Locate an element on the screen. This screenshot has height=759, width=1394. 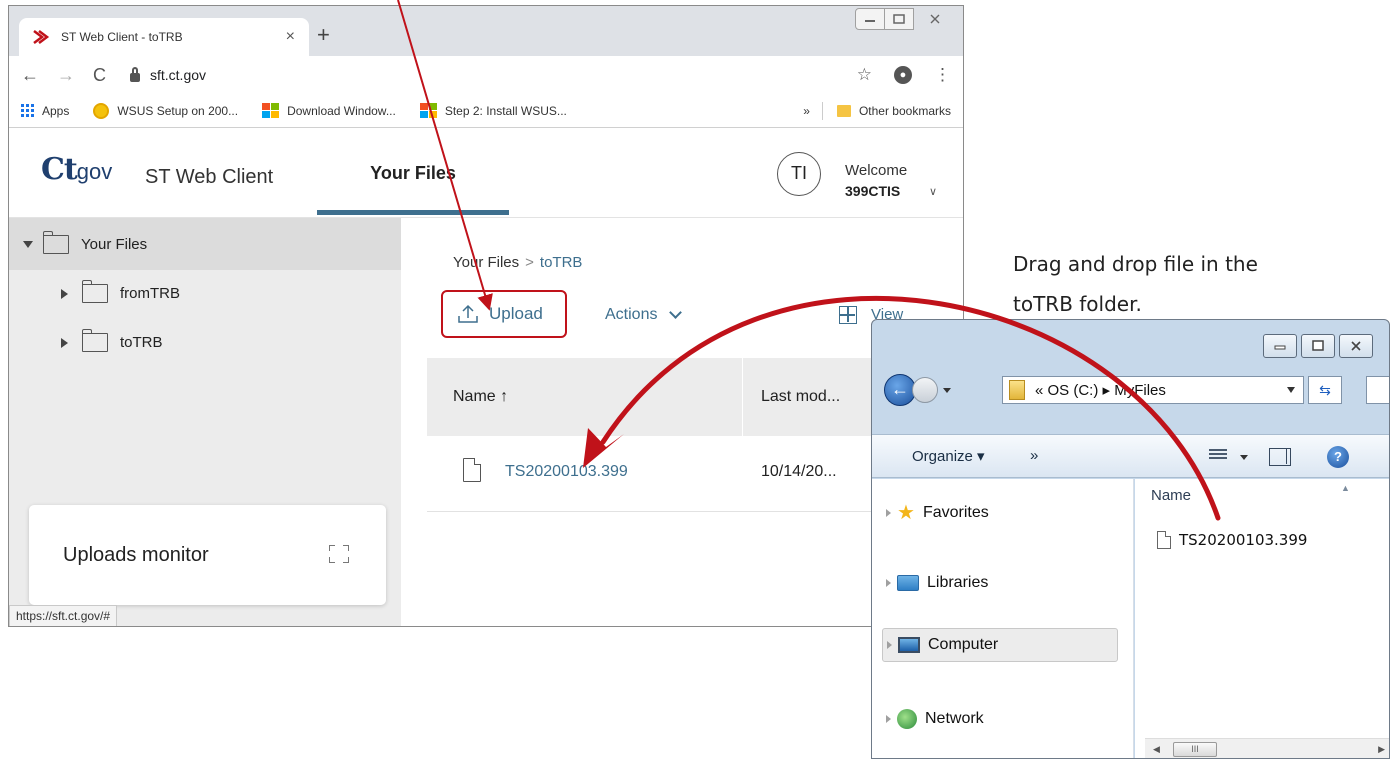
nav-computer: Computer is located at coordinates (1000, 645).